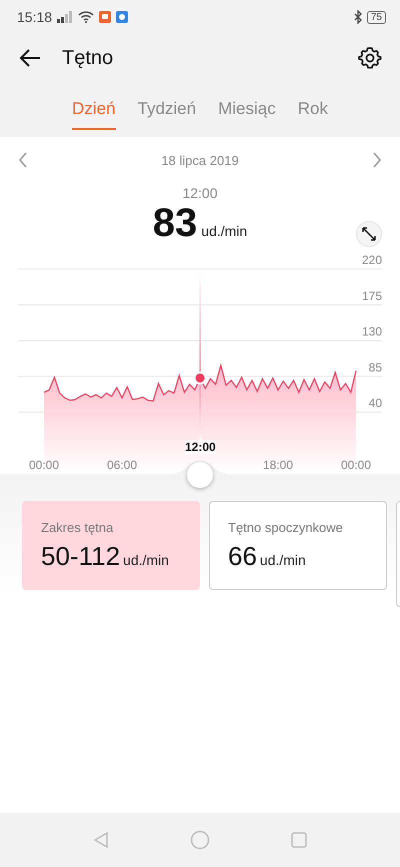  Describe the element at coordinates (80, 556) in the screenshot. I see `card-value: 50-112` at that location.